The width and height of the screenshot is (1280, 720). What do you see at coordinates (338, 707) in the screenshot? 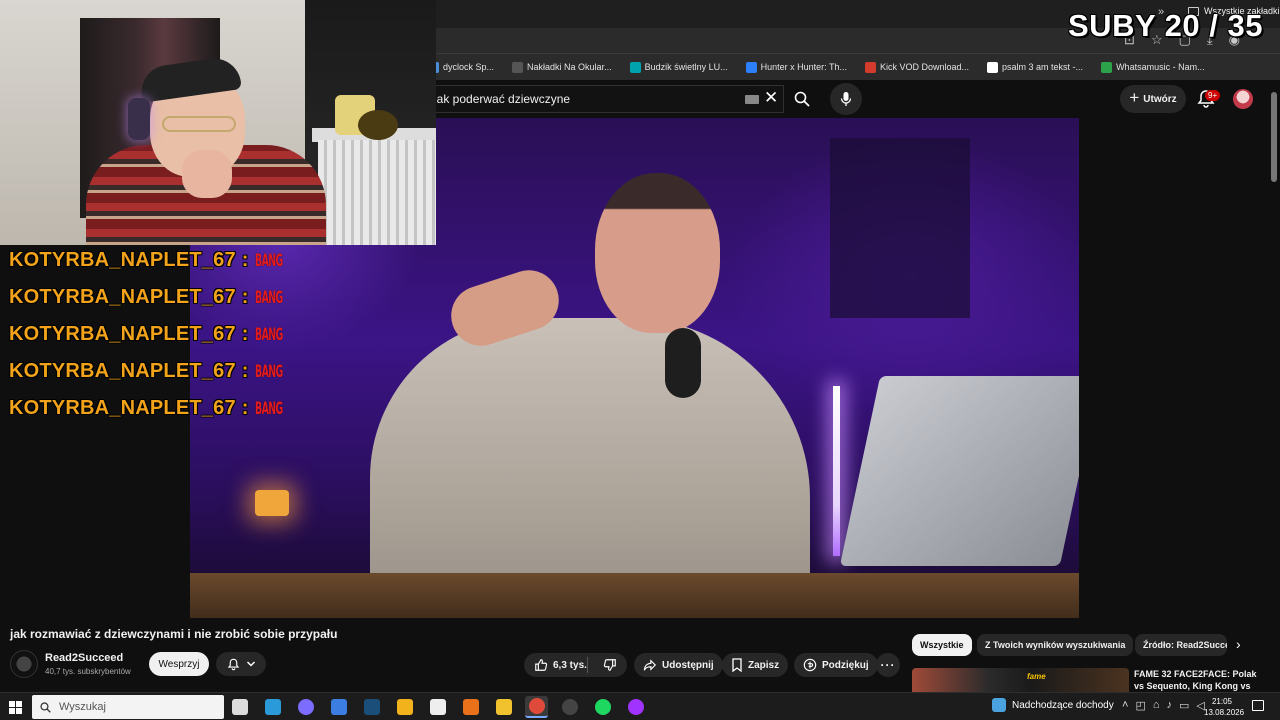
I see `taskbar-app-mail` at bounding box center [338, 707].